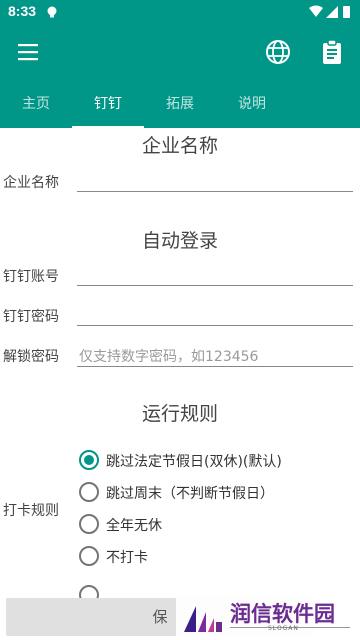 The width and height of the screenshot is (360, 640). I want to click on app-bar, so click(180, 52).